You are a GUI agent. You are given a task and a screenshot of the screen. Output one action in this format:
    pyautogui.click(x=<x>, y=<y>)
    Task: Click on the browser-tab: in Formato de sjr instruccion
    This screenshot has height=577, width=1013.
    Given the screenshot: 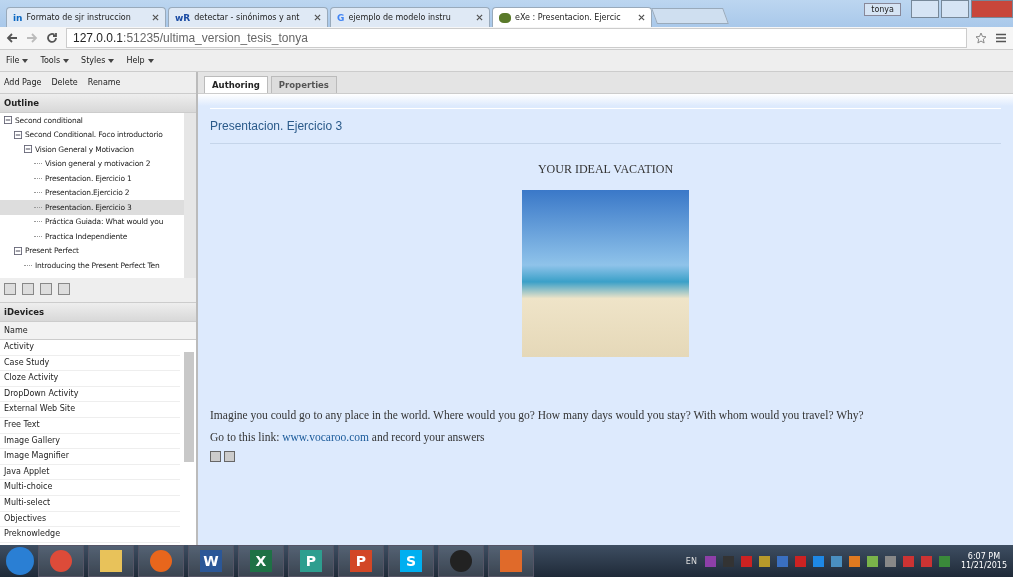 What is the action you would take?
    pyautogui.click(x=86, y=17)
    